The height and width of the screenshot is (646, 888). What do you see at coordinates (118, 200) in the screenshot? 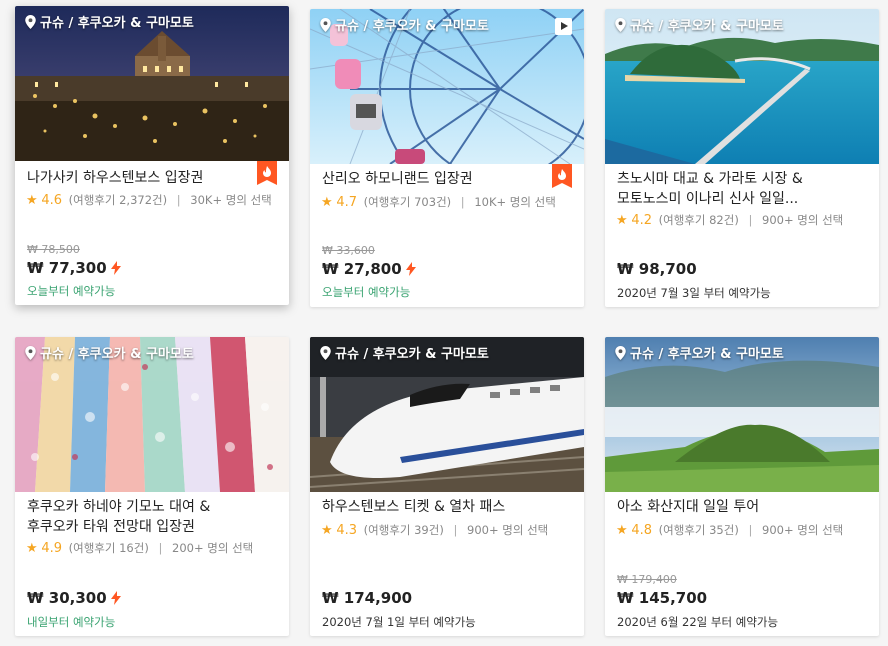
I see `review-count: (여행후기 2,372건)` at bounding box center [118, 200].